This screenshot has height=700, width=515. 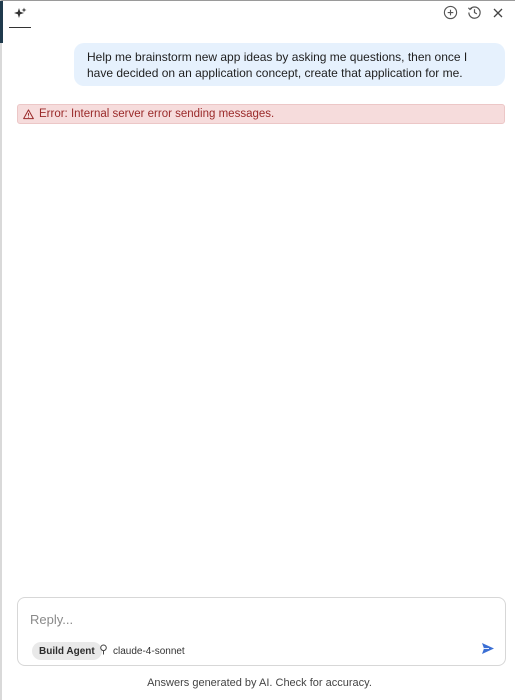 I want to click on sparkle-icon, so click(x=20, y=16).